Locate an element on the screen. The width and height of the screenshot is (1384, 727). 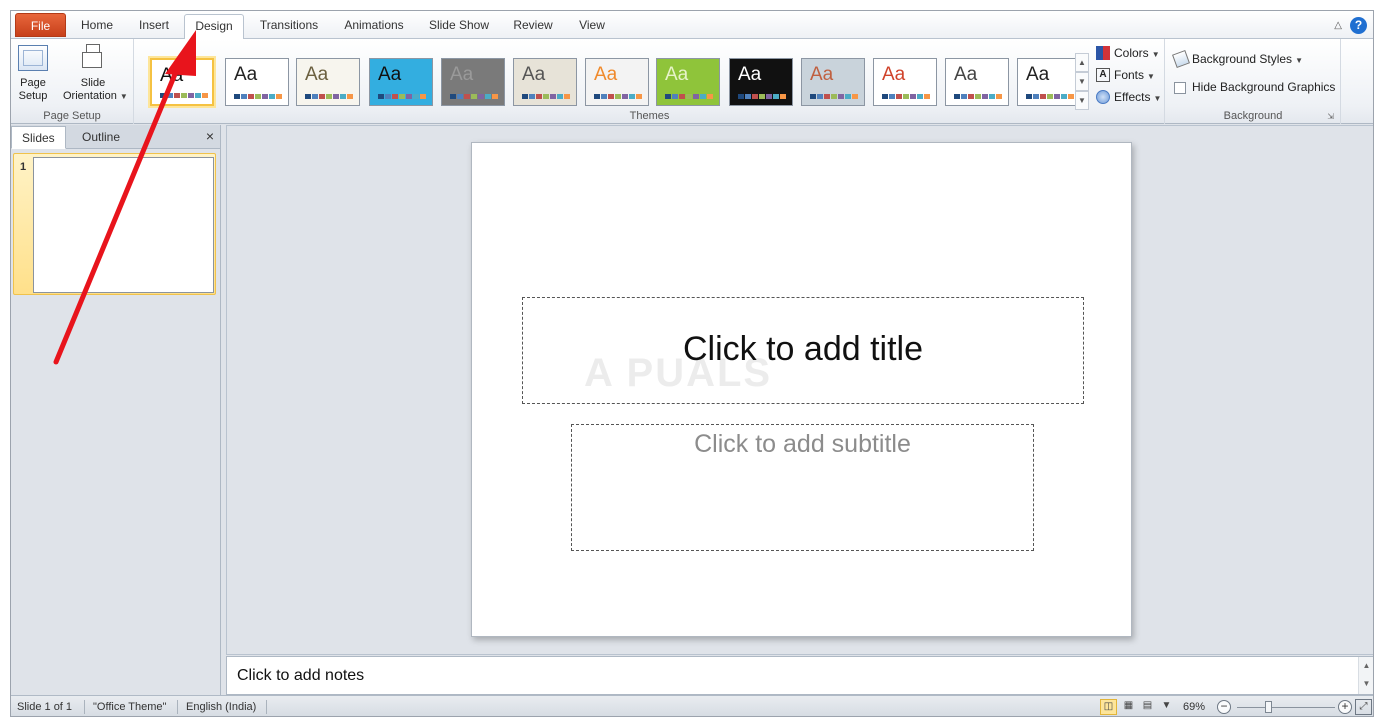
tab-design: Design is located at coordinates (214, 27).